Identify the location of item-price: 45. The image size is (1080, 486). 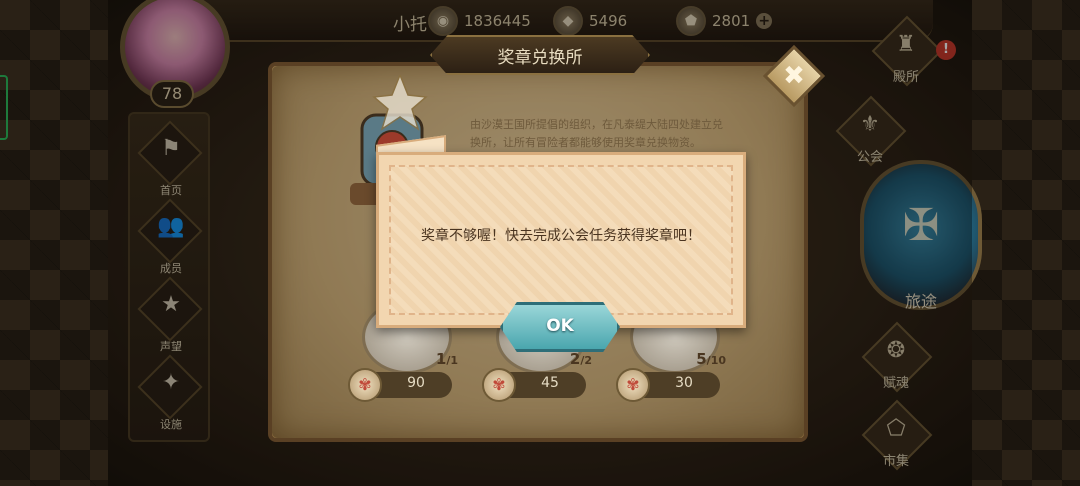
(550, 383).